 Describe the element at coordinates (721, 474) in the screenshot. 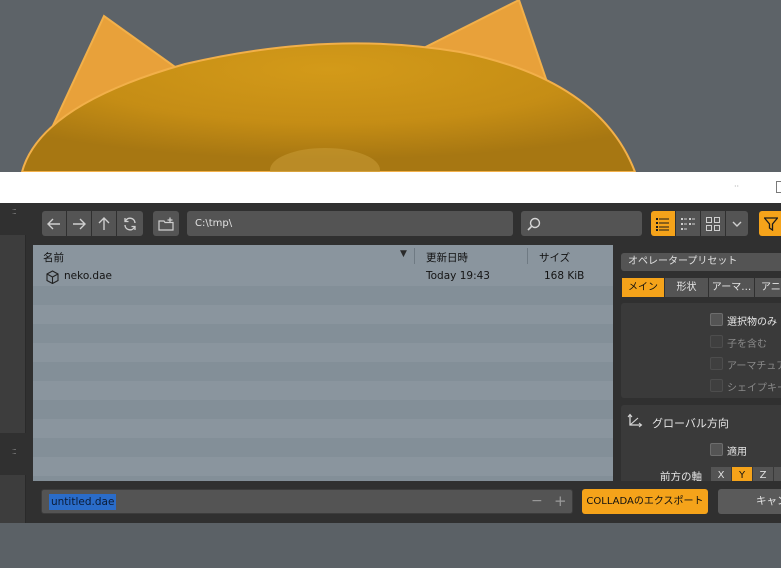

I see `axis-x-button: X` at that location.